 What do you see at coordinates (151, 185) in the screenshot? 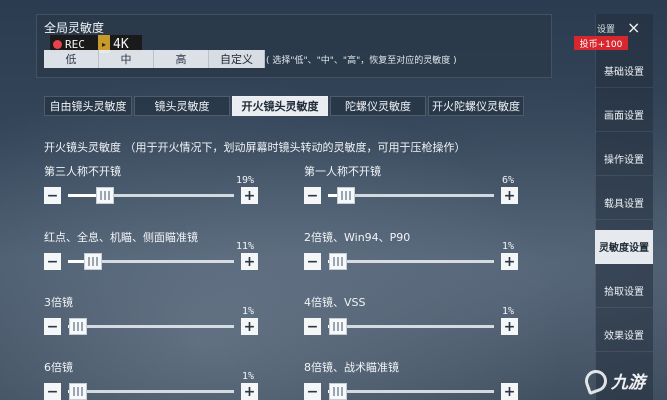
I see `slider-third-person: 第三人称不开镜 19% − +` at bounding box center [151, 185].